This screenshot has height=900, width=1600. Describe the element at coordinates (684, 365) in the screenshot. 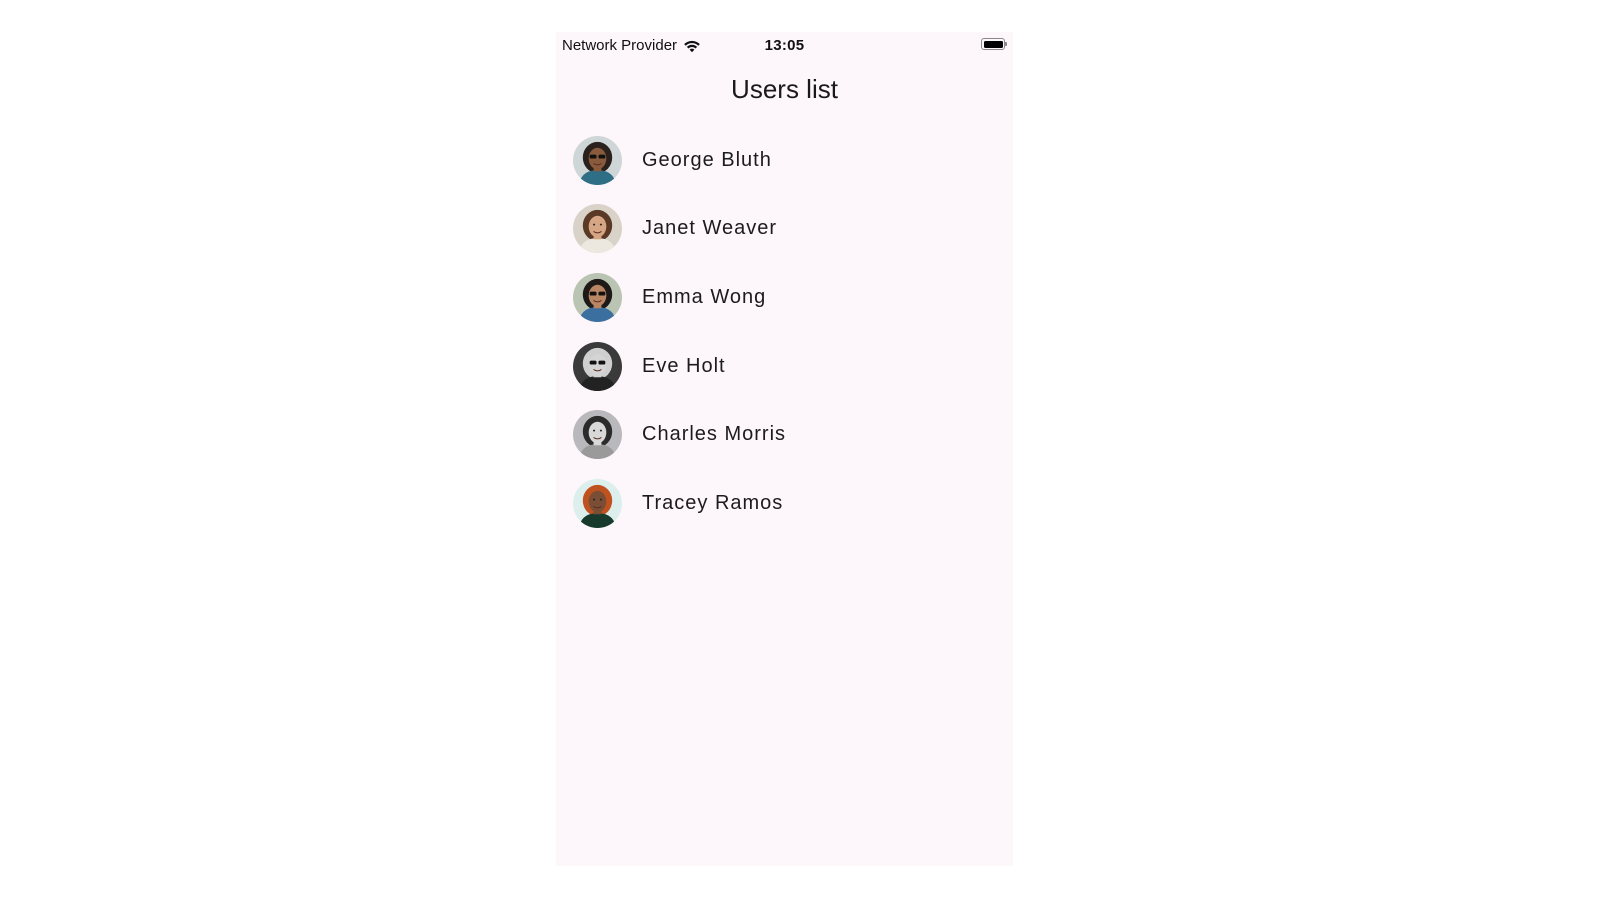

I see `user-name: Eve Holt` at that location.